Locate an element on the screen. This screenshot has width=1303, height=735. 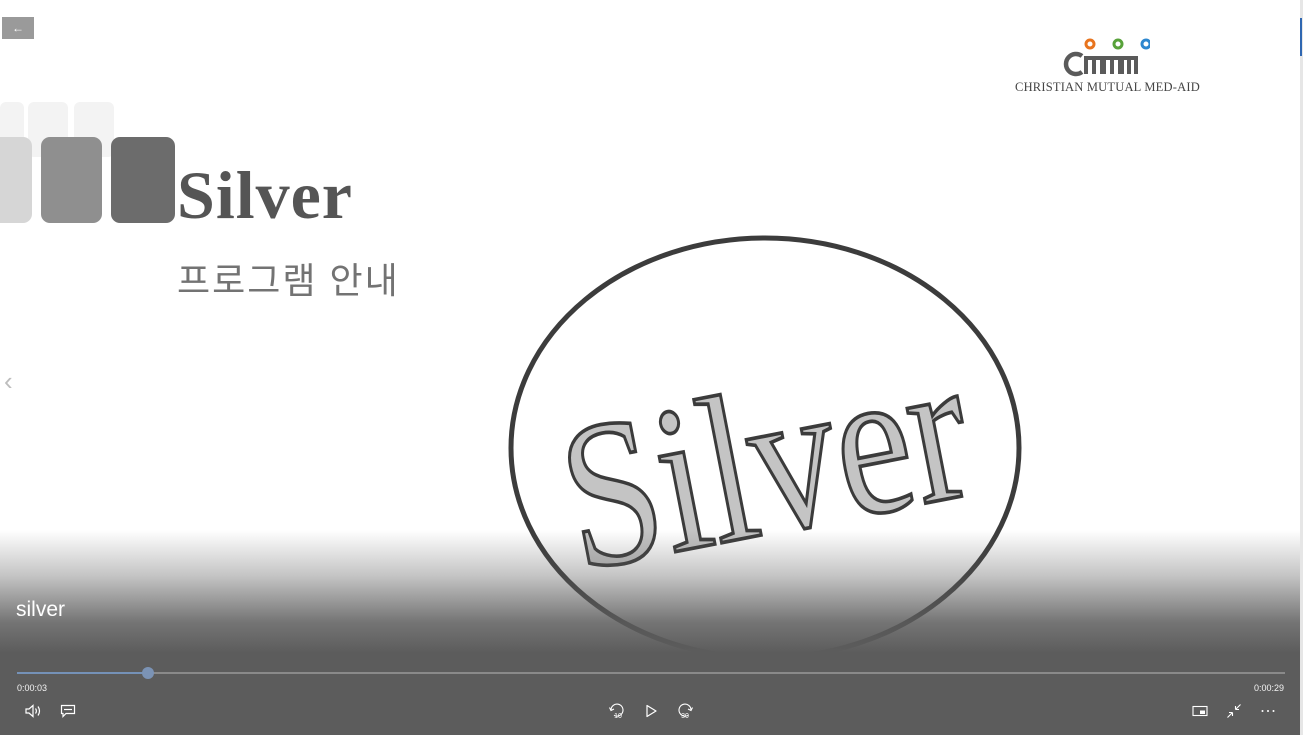
skip-back-10-icon: 10 is located at coordinates (616, 711).